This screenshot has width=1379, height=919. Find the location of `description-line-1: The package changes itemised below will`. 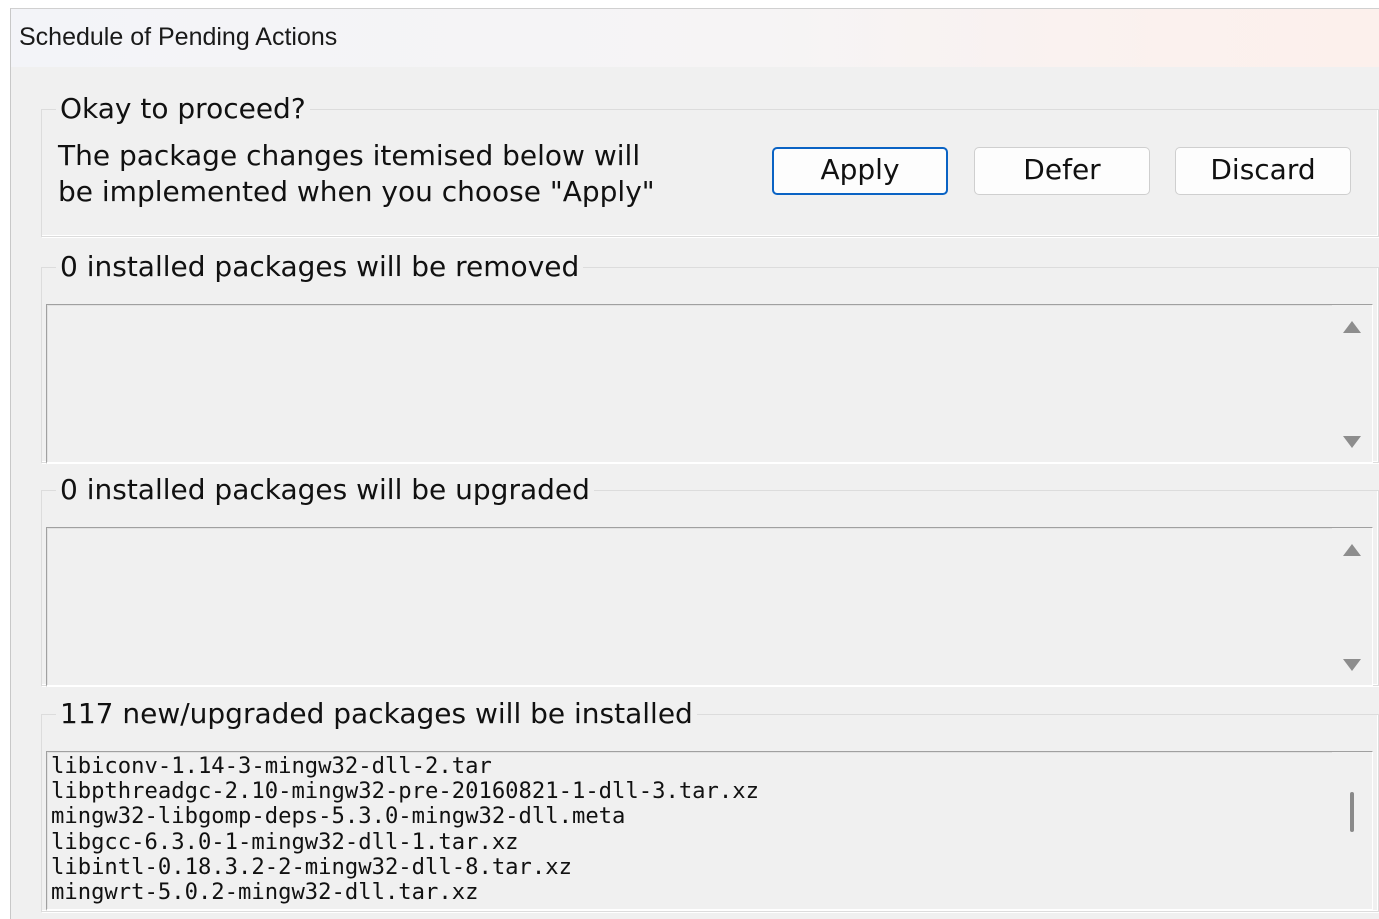

description-line-1: The package changes itemised below will is located at coordinates (349, 155).